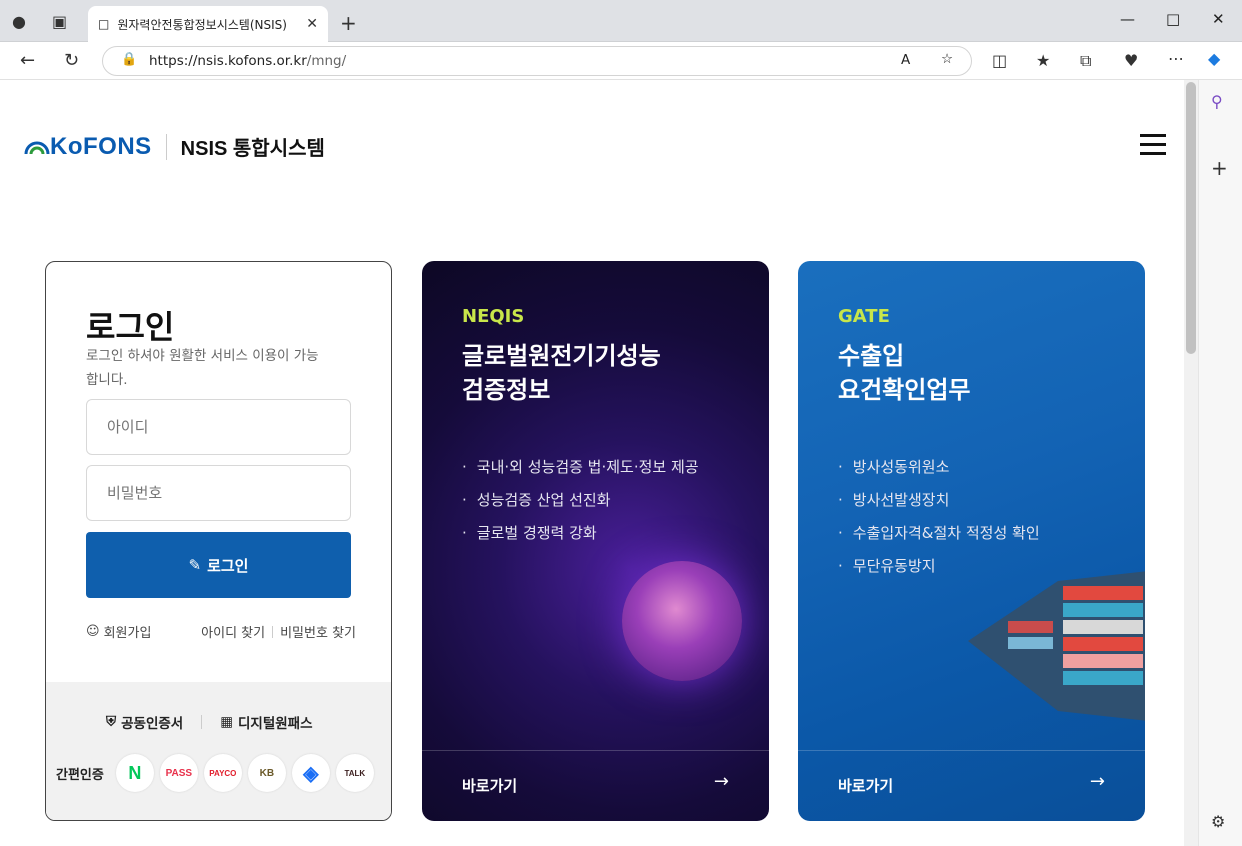 Image resolution: width=1242 pixels, height=846 pixels. What do you see at coordinates (537, 61) in the screenshot?
I see `address-bar: 🔒 https://nsis.kofons.or.kr/mng/ A ☆` at bounding box center [537, 61].